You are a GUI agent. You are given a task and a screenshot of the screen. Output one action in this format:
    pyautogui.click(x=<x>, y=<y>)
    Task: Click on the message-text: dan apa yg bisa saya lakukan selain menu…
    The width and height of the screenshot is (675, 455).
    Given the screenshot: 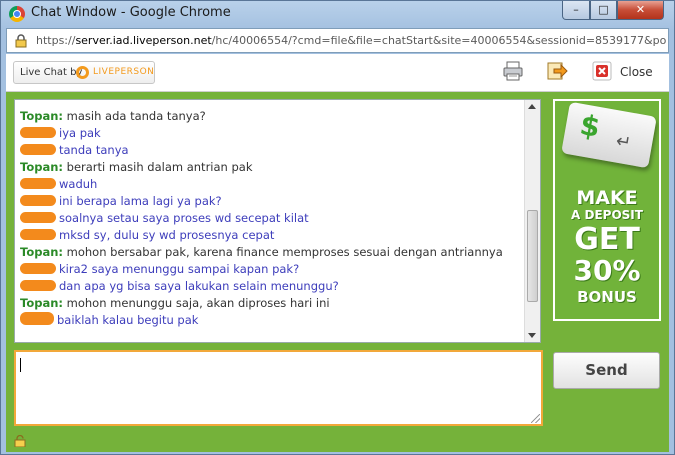 What is the action you would take?
    pyautogui.click(x=199, y=286)
    